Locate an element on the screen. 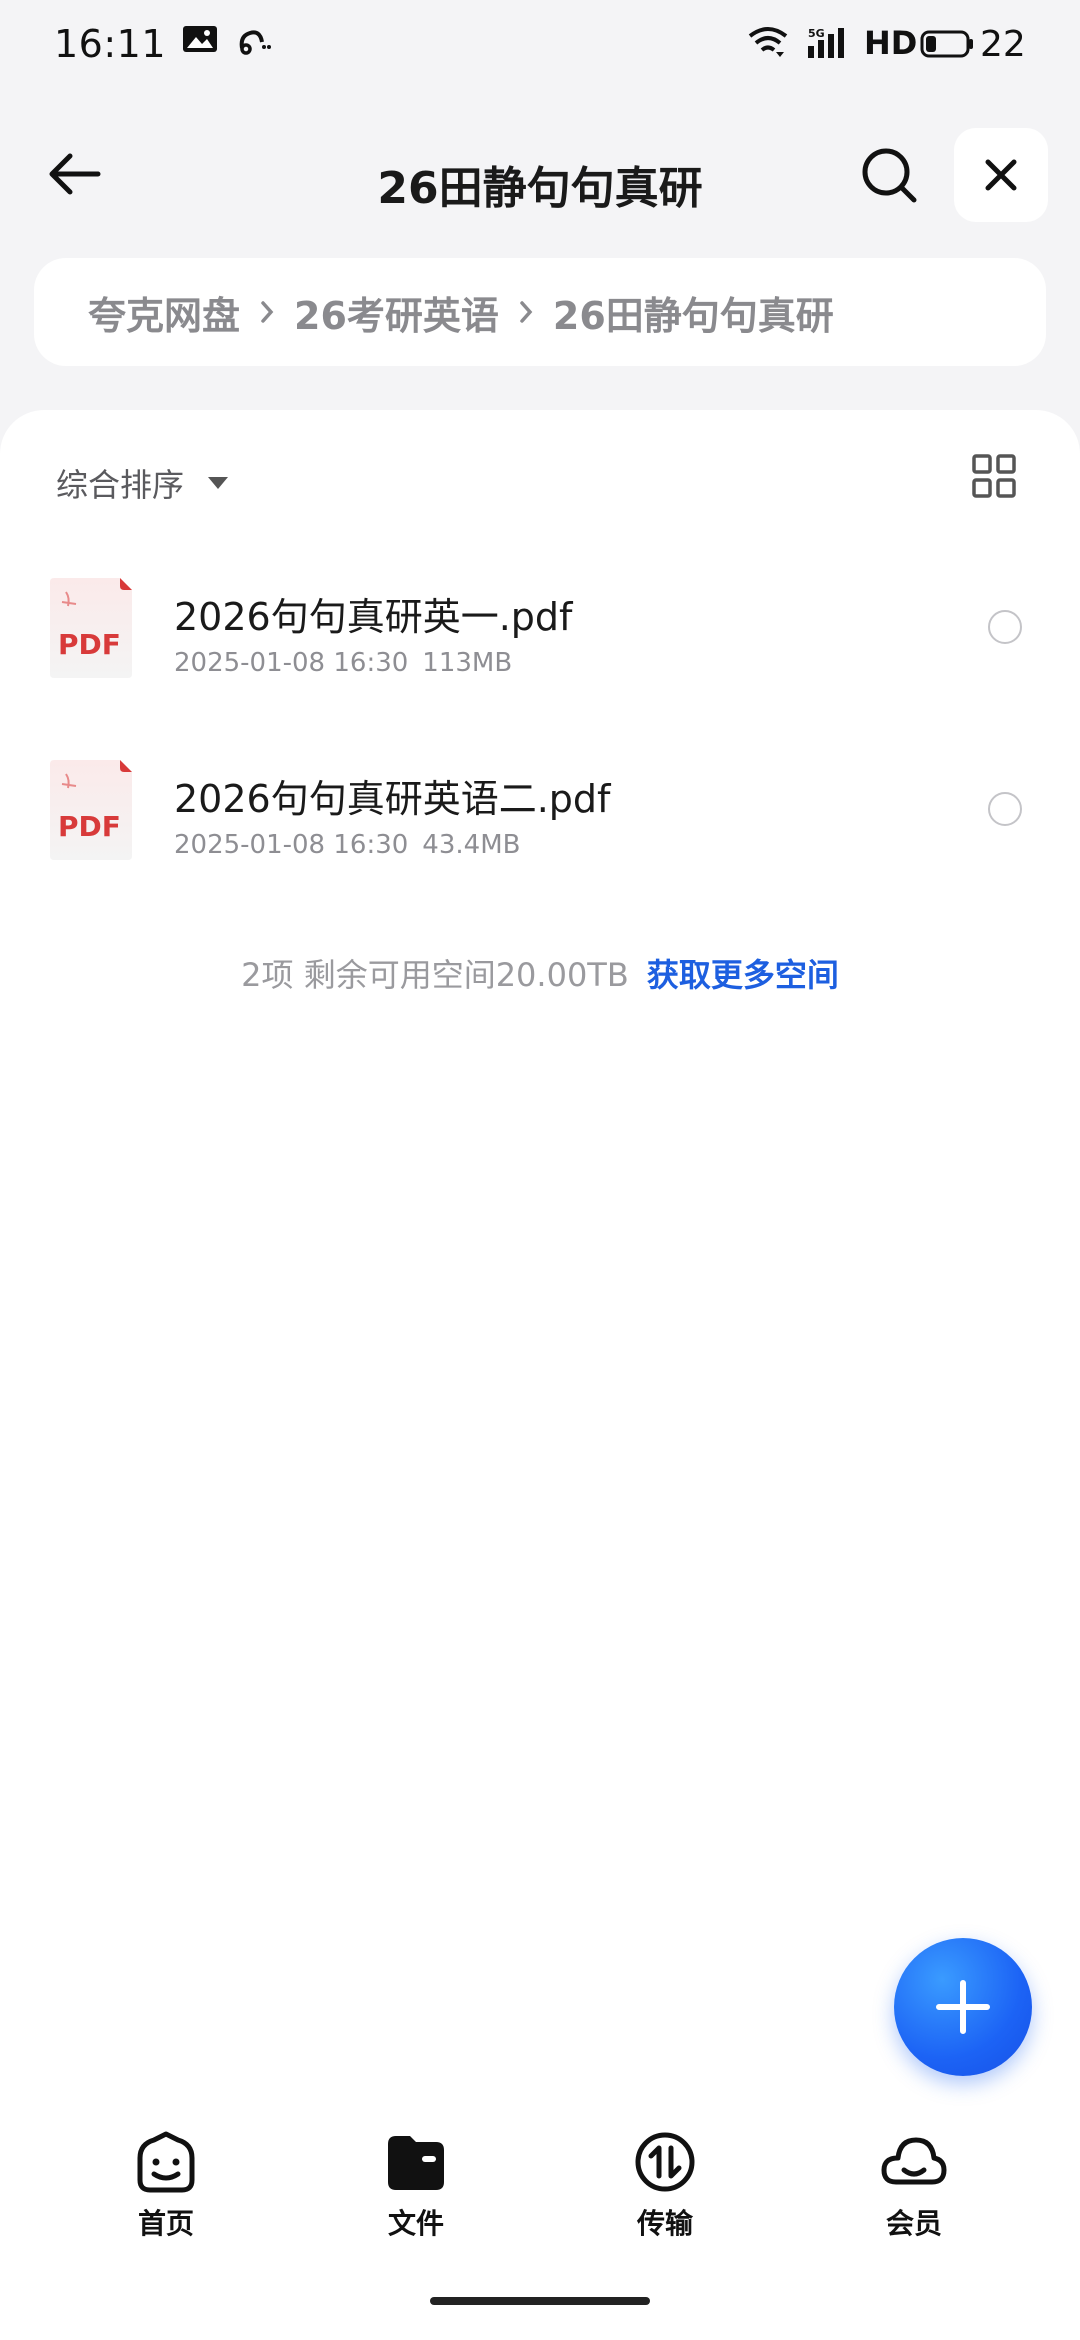 This screenshot has width=1080, height=2340. file-name: 2026句句真研英语二.pdf is located at coordinates (392, 799).